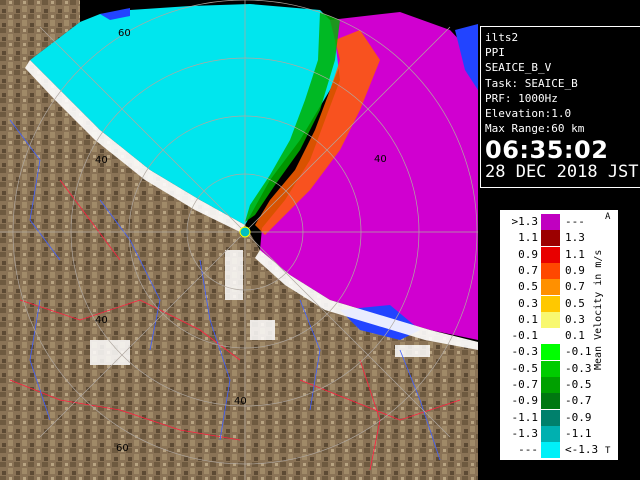 The image size is (640, 480). What do you see at coordinates (575, 303) in the screenshot?
I see `legend-upper-bound: 0.5` at bounding box center [575, 303].